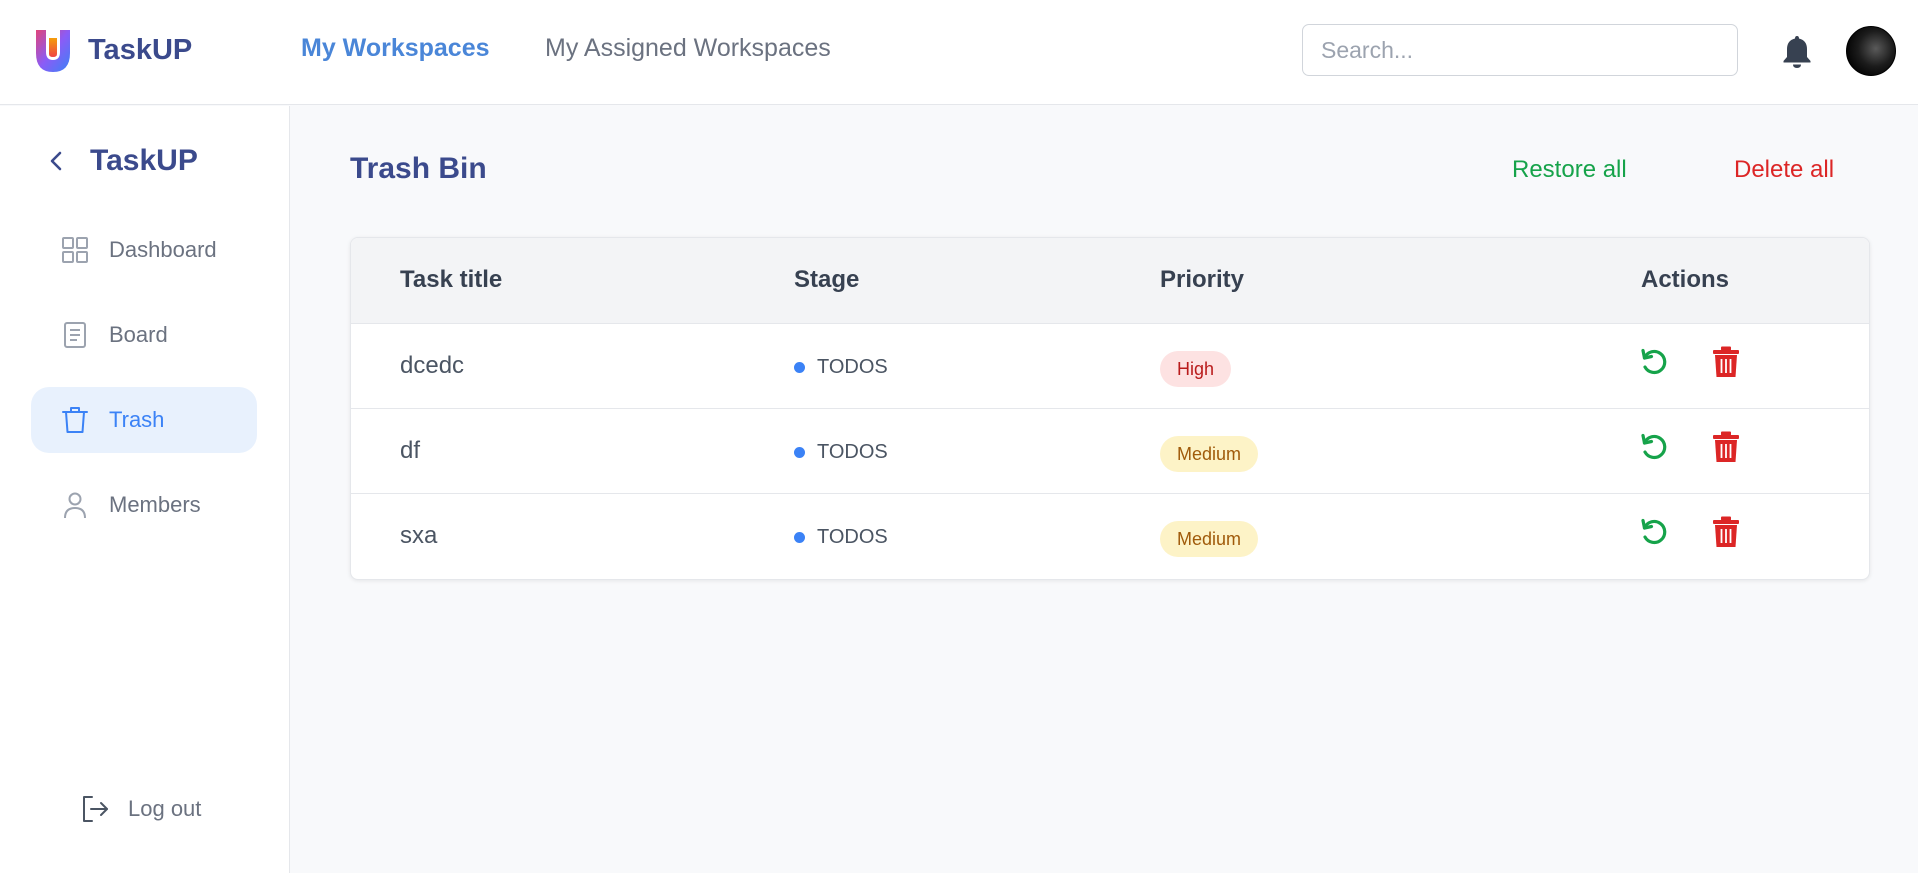  I want to click on table-header: Task title Stage Priority Actions, so click(1110, 281).